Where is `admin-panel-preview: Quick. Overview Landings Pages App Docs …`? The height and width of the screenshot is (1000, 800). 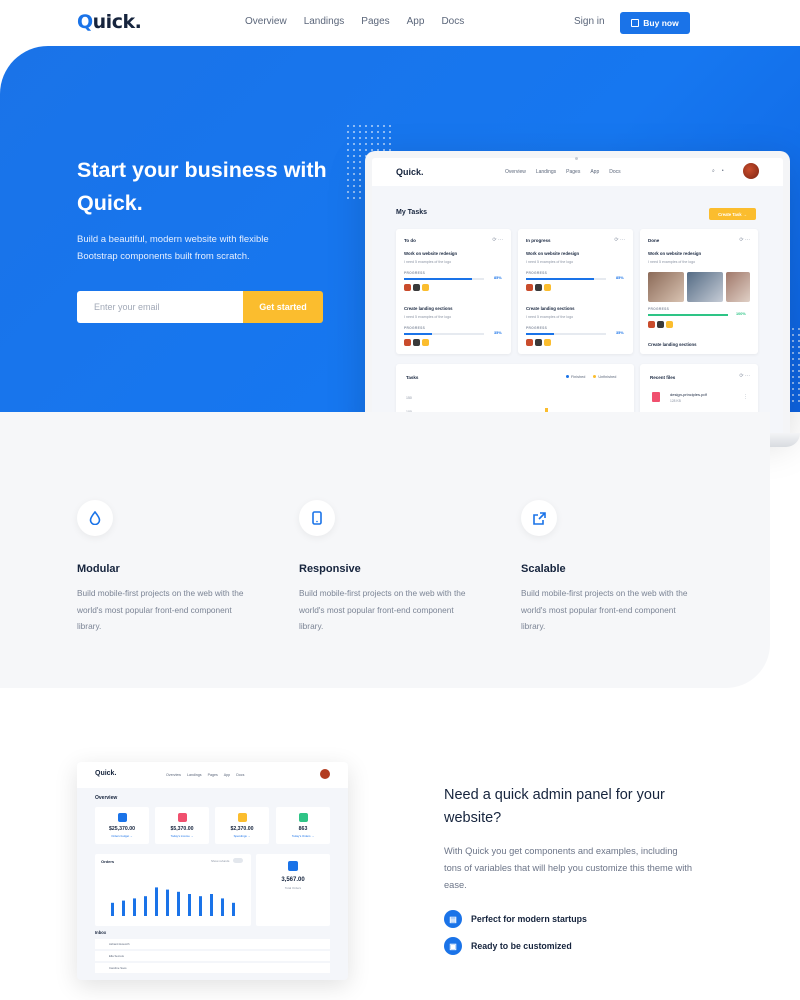
admin-panel-preview: Quick. Overview Landings Pages App Docs … is located at coordinates (212, 871).